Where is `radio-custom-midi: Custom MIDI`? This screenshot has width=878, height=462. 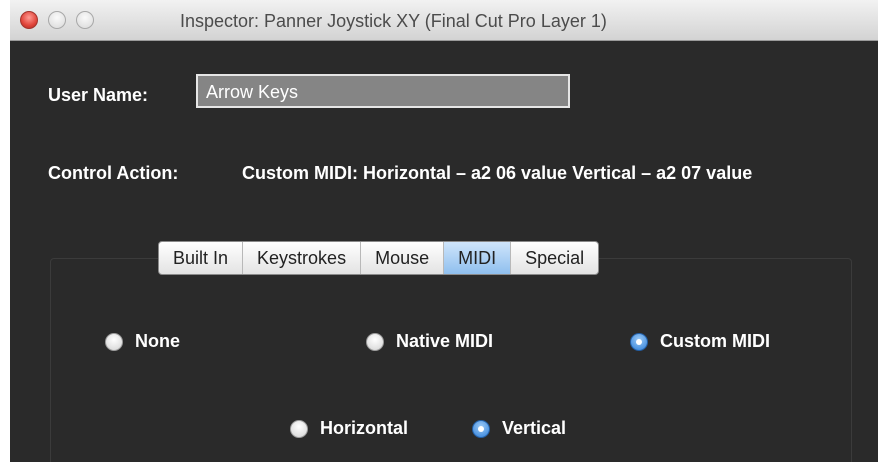 radio-custom-midi: Custom MIDI is located at coordinates (700, 341).